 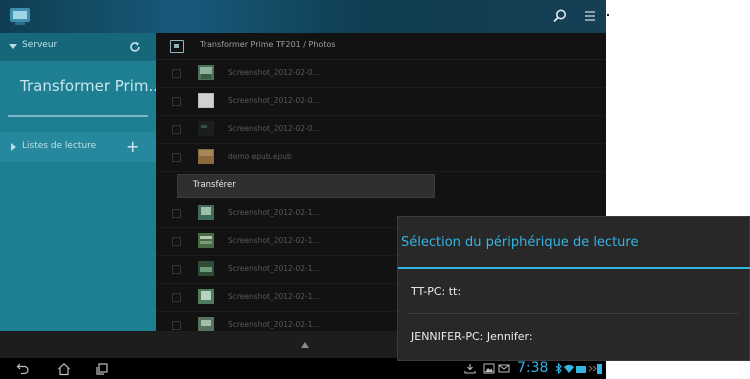 What do you see at coordinates (13, 147) in the screenshot?
I see `expand-arrow-icon` at bounding box center [13, 147].